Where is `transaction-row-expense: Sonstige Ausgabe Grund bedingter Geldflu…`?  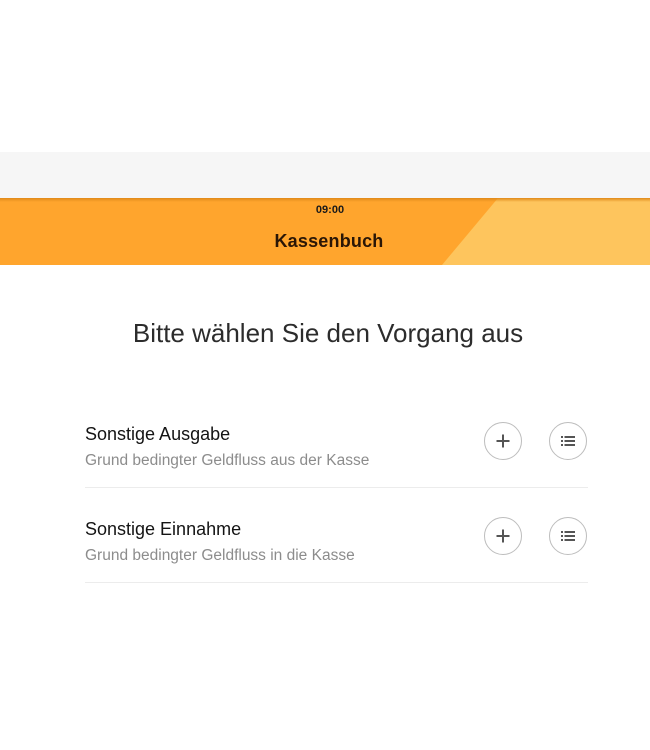
transaction-row-expense: Sonstige Ausgabe Grund bedingter Geldflu… is located at coordinates (336, 462).